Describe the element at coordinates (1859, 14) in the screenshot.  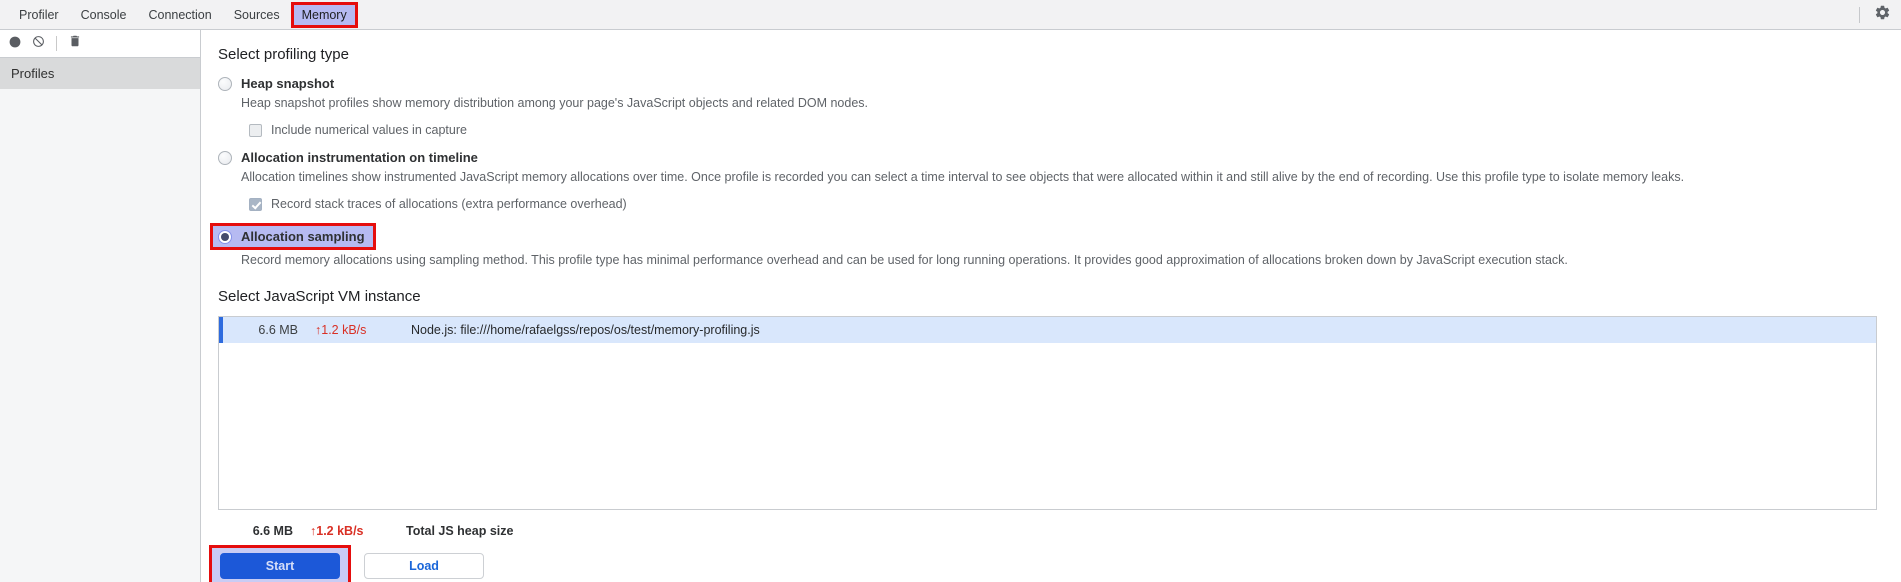
I see `tab-bar-divider` at that location.